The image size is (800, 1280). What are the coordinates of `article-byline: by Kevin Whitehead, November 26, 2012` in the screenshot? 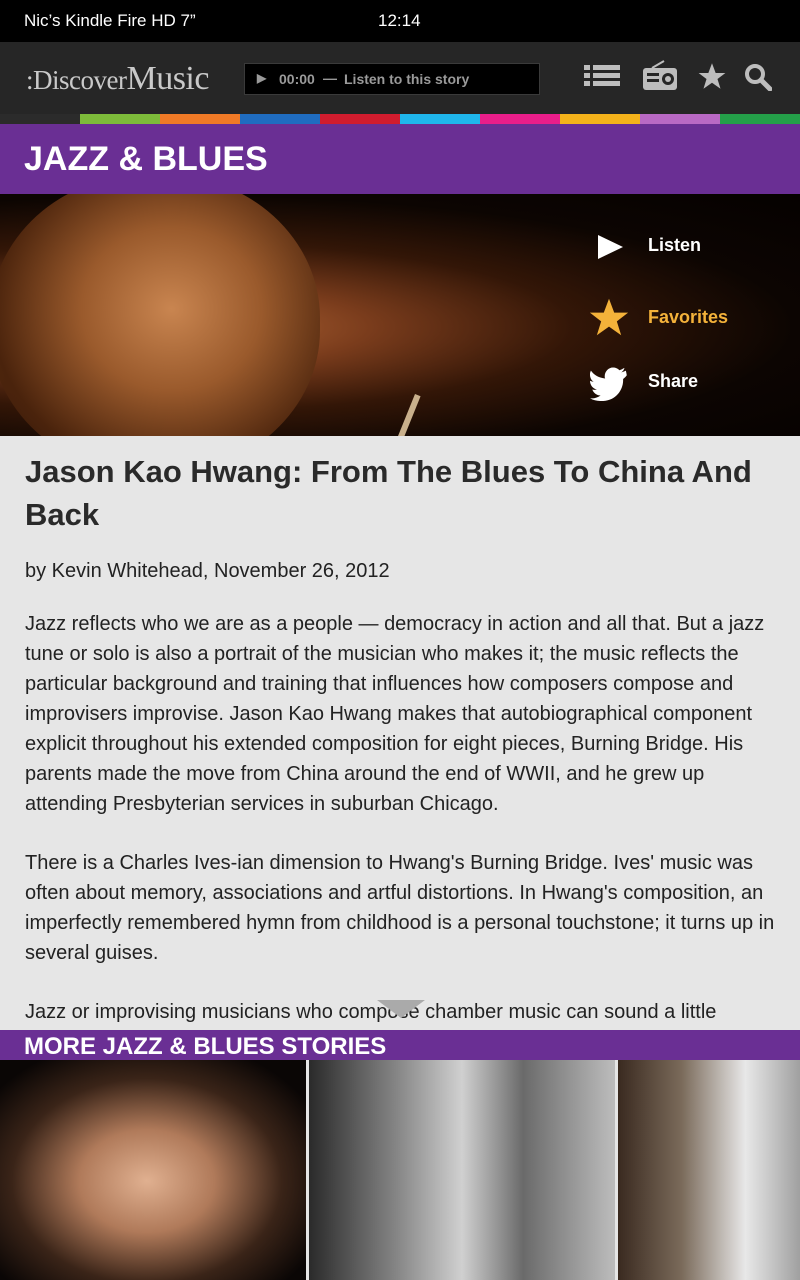 It's located at (207, 571).